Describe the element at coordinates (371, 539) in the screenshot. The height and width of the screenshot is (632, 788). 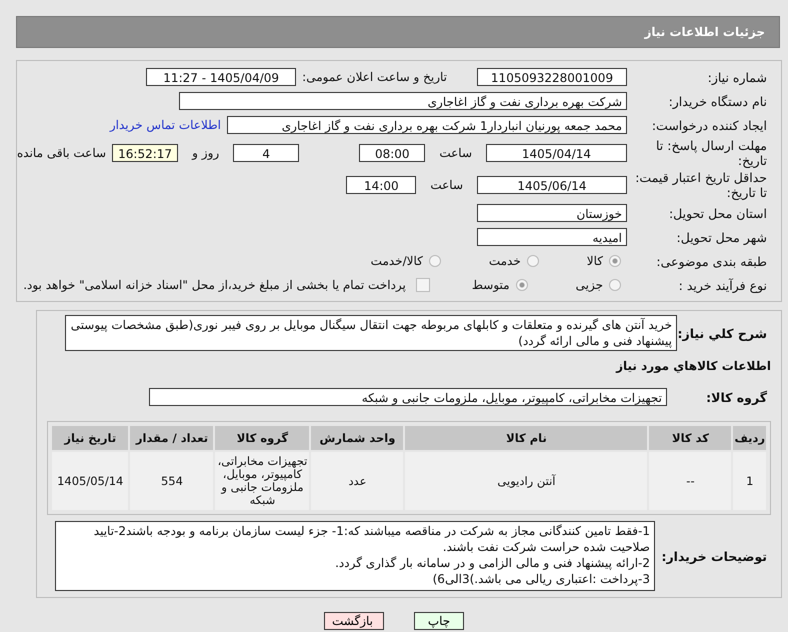
I see `note-line: 1-فقط تامین کنندگانی مجاز به شرکت در مناقصه میباشند که:1- جزء لیست سازمان برنامه و بودجه باشند2-تایید صلاحیت شده حراست شرکت نفت باشند.` at that location.